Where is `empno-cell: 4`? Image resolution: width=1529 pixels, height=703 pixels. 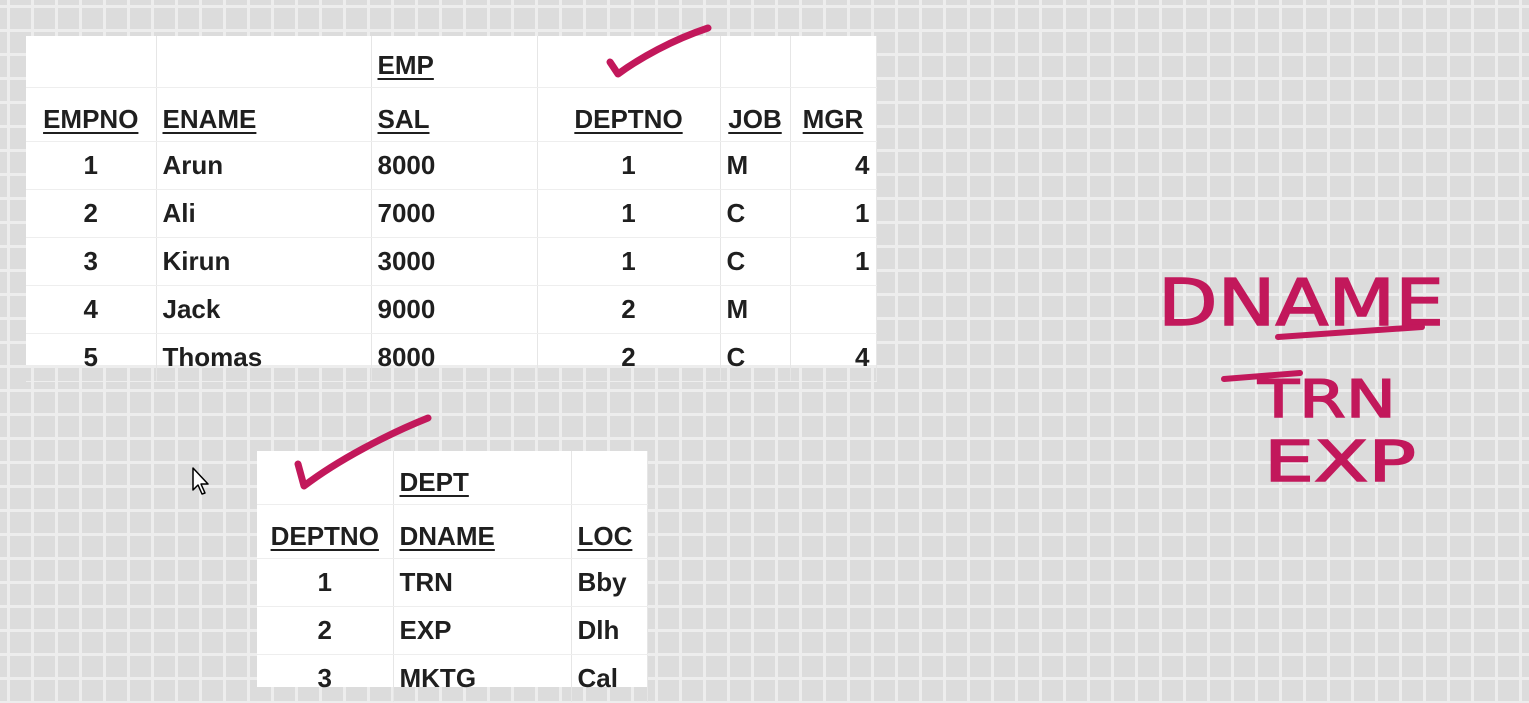
empno-cell: 4 is located at coordinates (91, 309).